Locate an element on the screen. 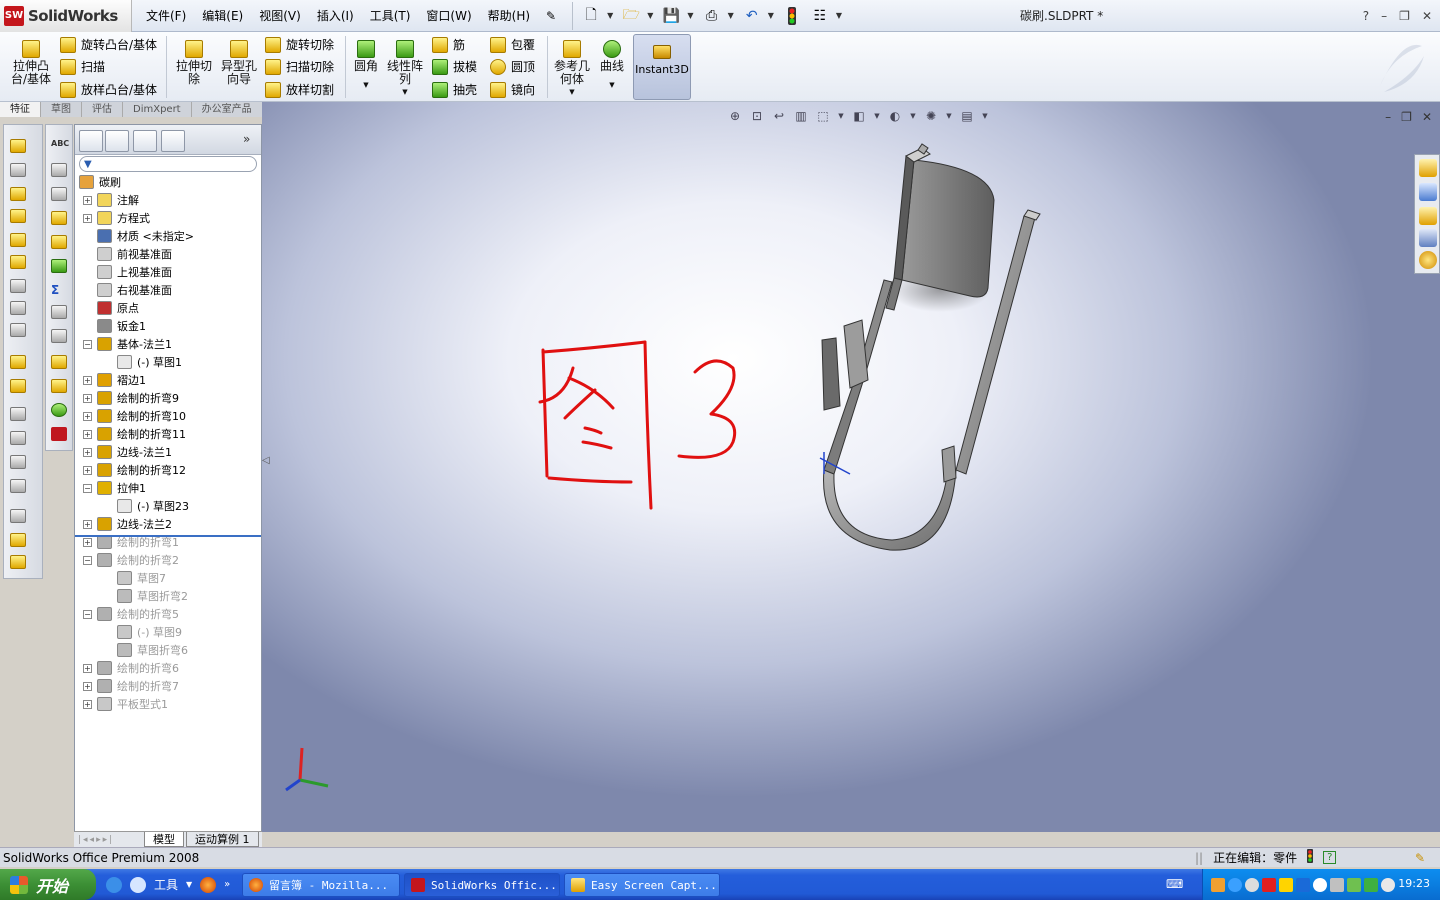 The image size is (1440, 900). options-dropdown-icon: ▼ is located at coordinates (839, 15).